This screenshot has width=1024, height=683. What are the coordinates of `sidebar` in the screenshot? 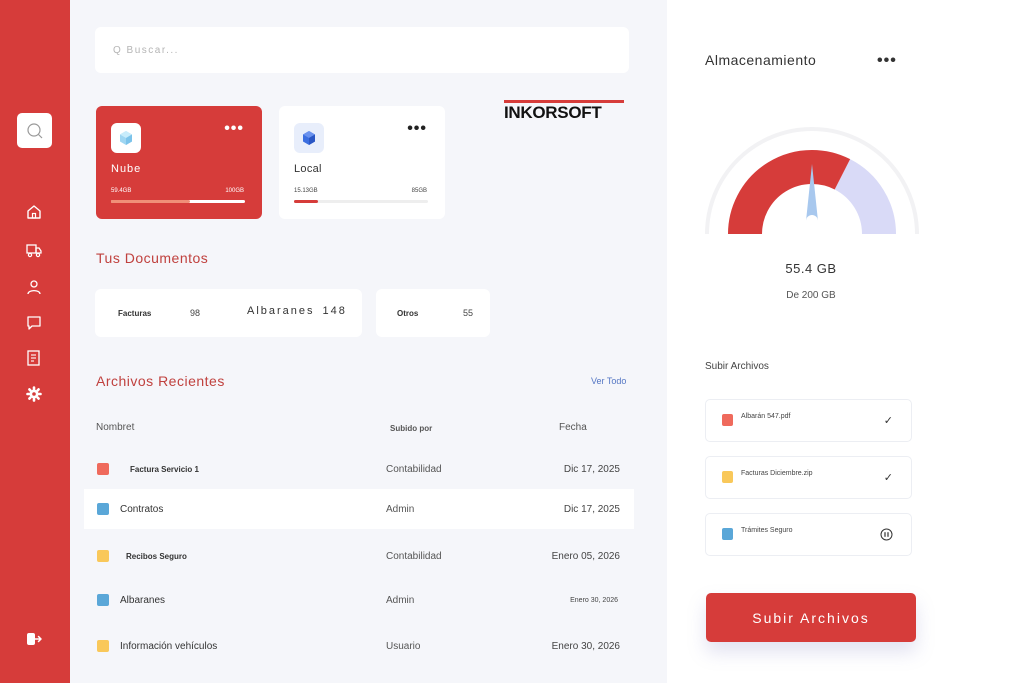 It's located at (35, 341).